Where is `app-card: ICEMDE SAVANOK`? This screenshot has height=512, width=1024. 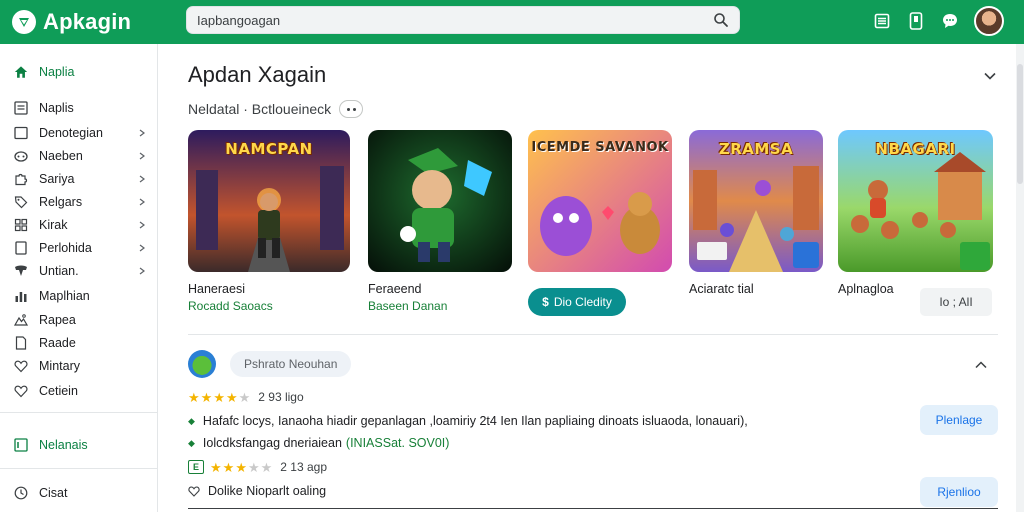 app-card: ICEMDE SAVANOK is located at coordinates (600, 201).